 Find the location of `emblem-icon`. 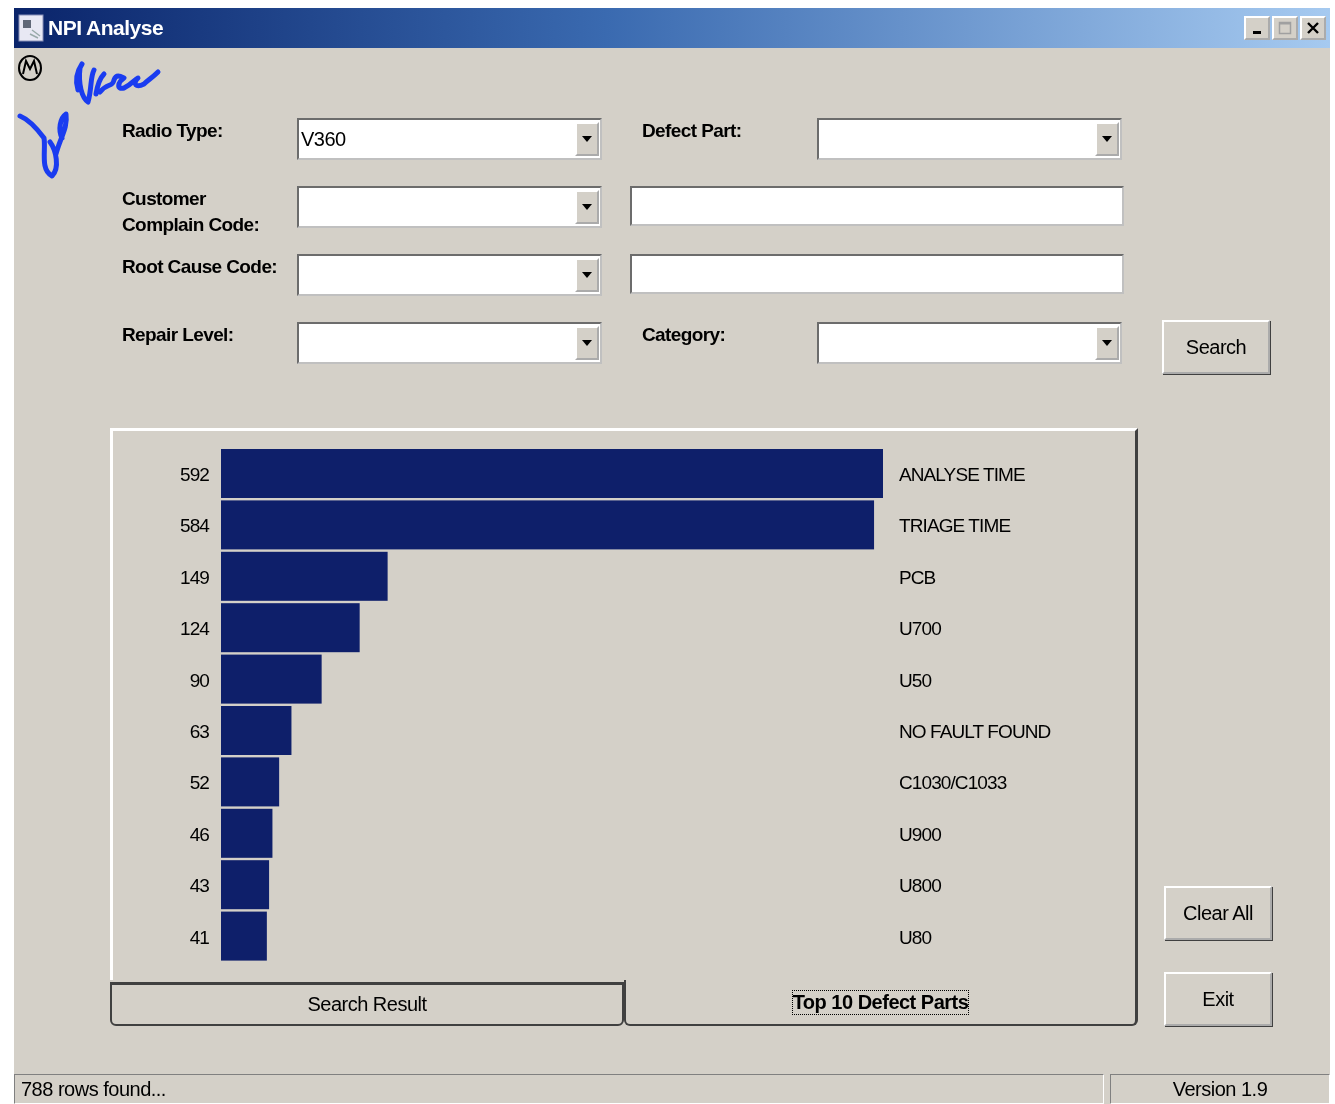

emblem-icon is located at coordinates (30, 68).